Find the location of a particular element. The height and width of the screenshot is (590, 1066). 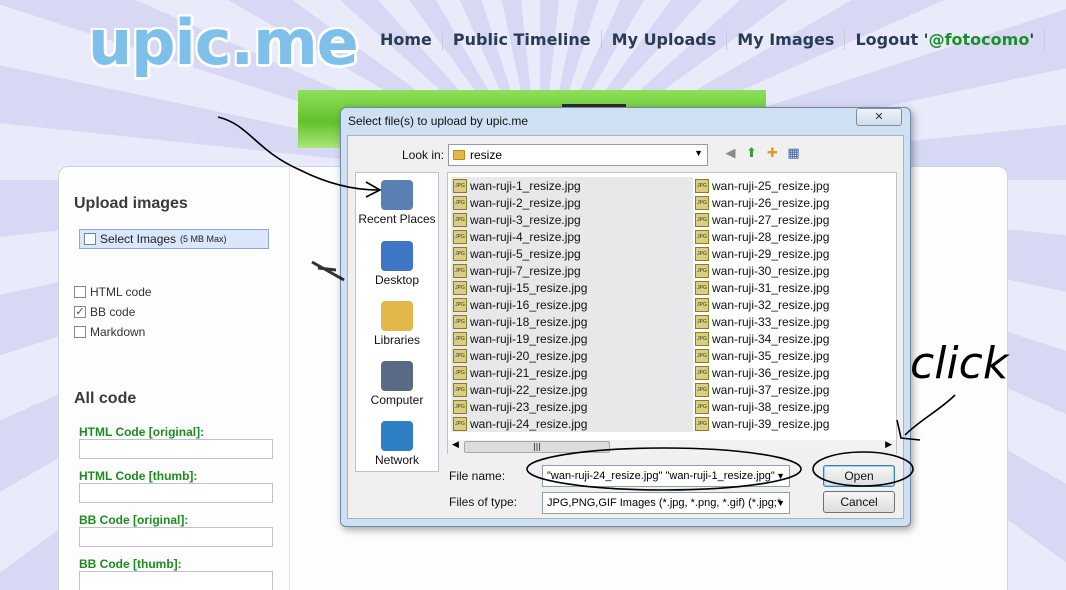

recent-places-icon is located at coordinates (397, 195).